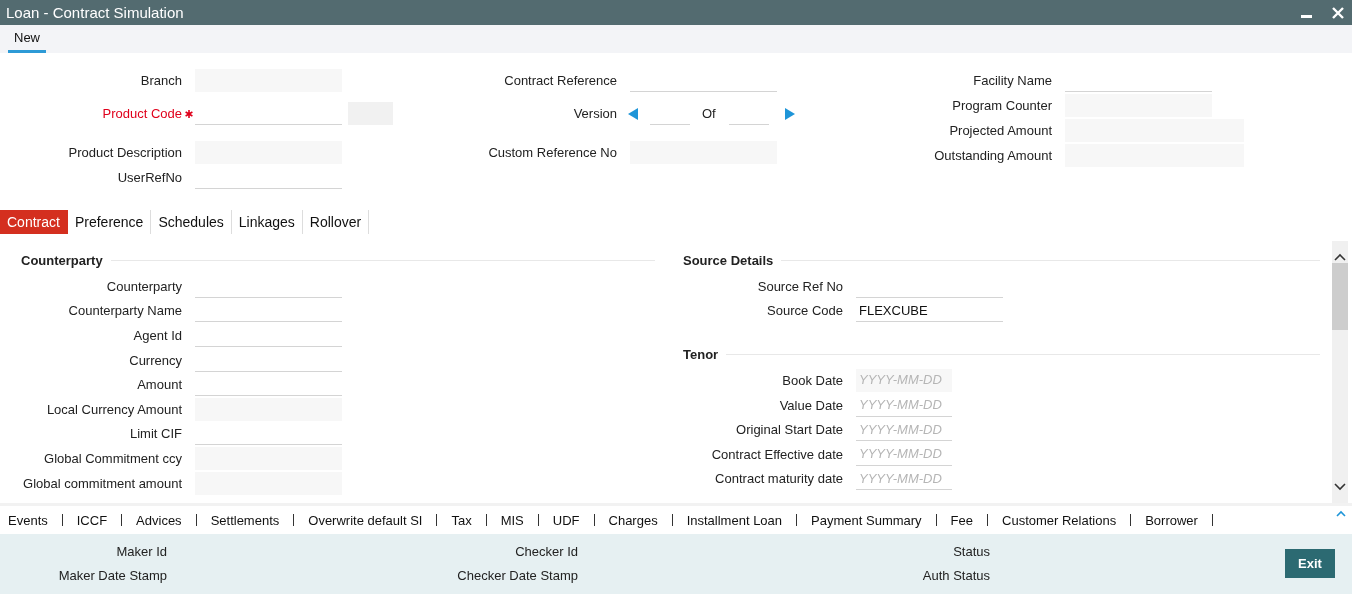  Describe the element at coordinates (812, 380) in the screenshot. I see `field-label: Book Date` at that location.